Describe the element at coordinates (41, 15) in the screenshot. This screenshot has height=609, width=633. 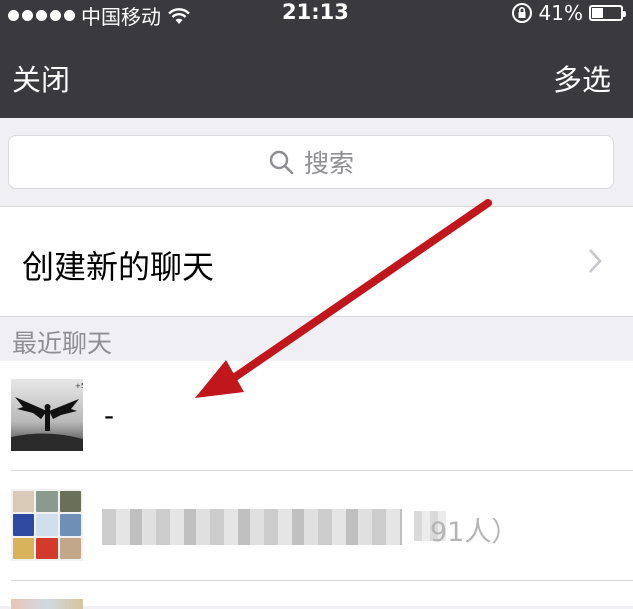
I see `signal-strength-icon` at that location.